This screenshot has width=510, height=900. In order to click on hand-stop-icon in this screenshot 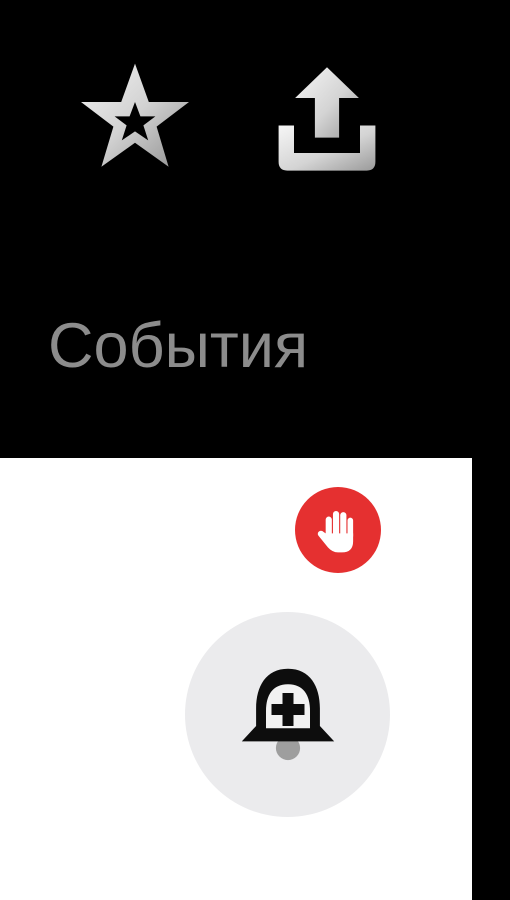, I will do `click(335, 531)`.